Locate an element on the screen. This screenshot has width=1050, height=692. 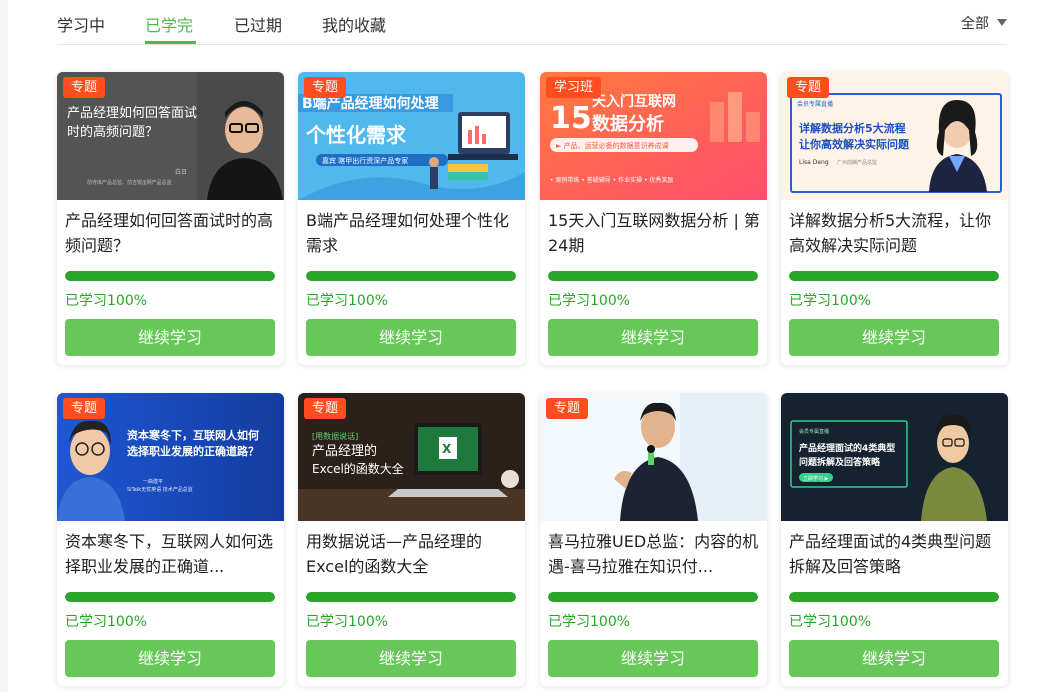
course-title: B端产品经理如何处理个性化需求 is located at coordinates (412, 233).